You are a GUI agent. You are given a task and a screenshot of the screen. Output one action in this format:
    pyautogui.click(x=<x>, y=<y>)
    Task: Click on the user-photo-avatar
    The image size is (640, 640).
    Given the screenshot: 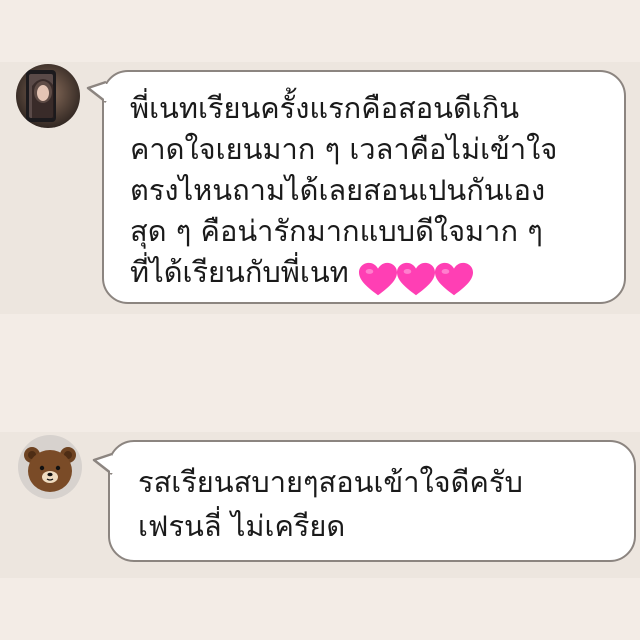 What is the action you would take?
    pyautogui.click(x=48, y=96)
    